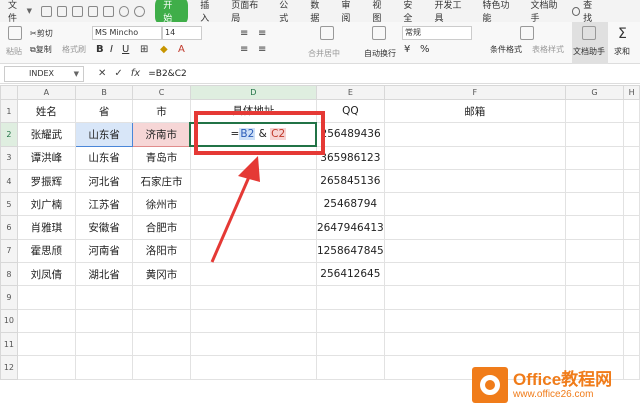  Describe the element at coordinates (104, 367) in the screenshot. I see `cell-b12` at that location.